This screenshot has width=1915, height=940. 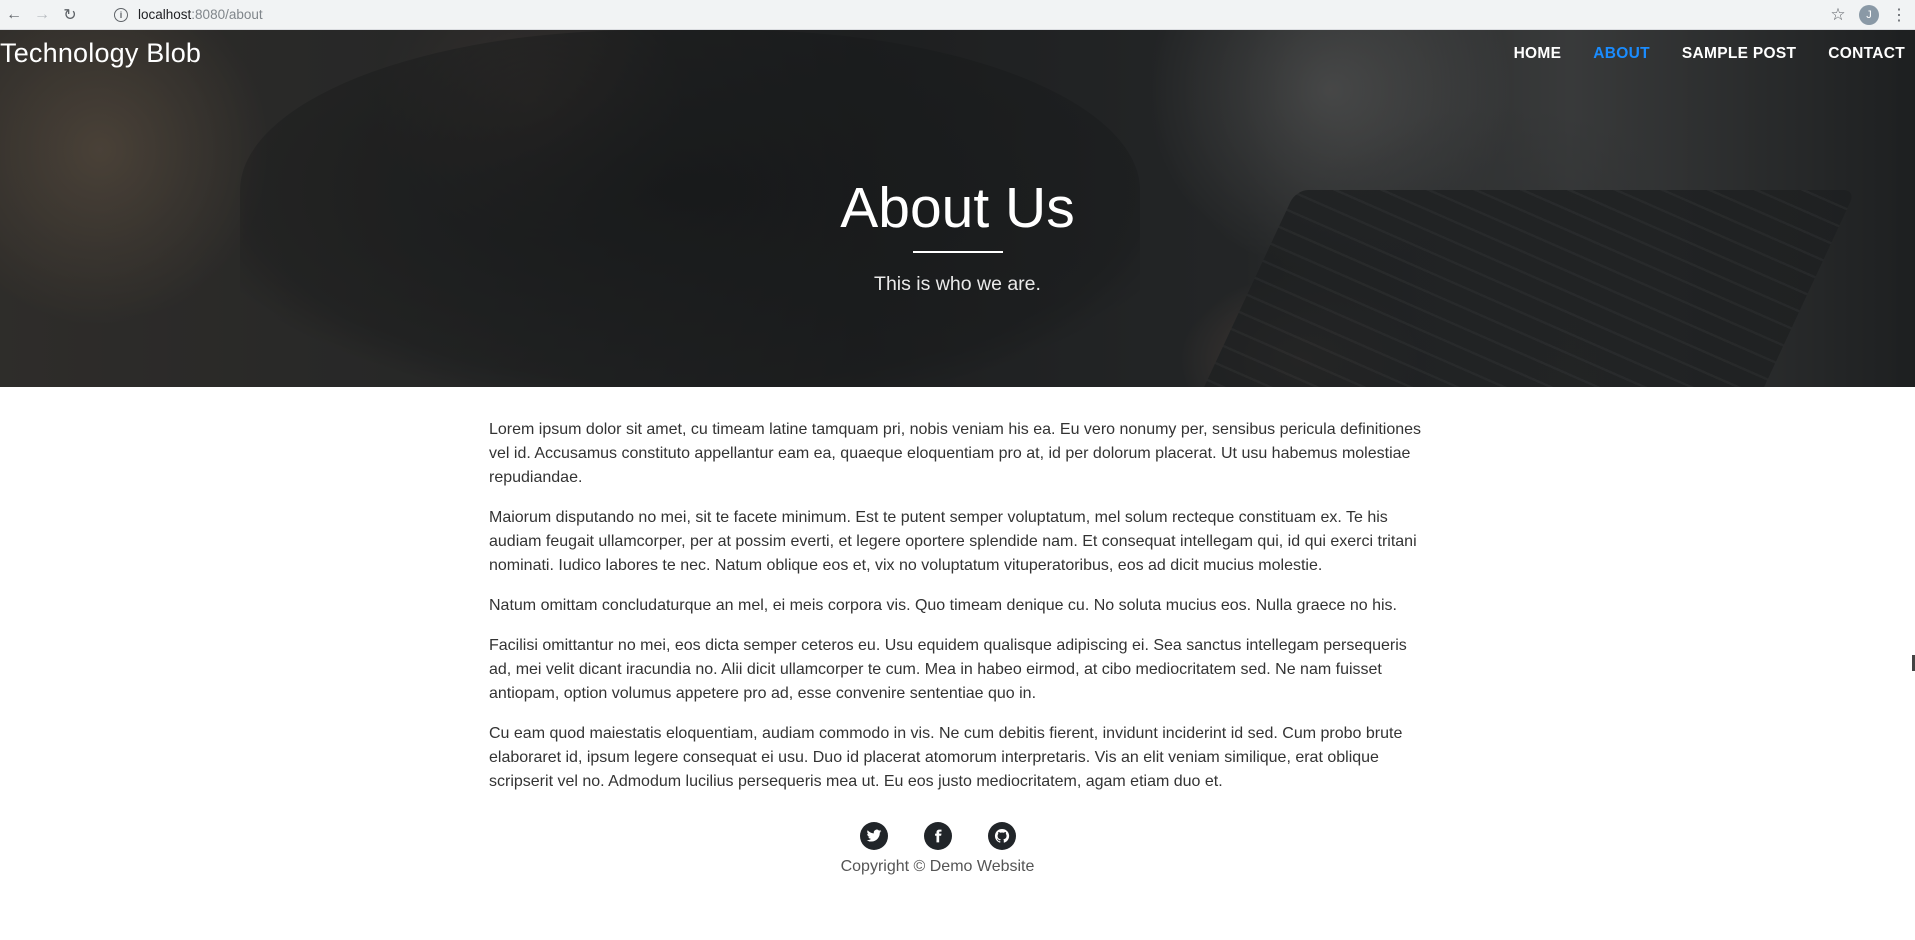 I want to click on nav-about: ABOUT, so click(x=1621, y=54).